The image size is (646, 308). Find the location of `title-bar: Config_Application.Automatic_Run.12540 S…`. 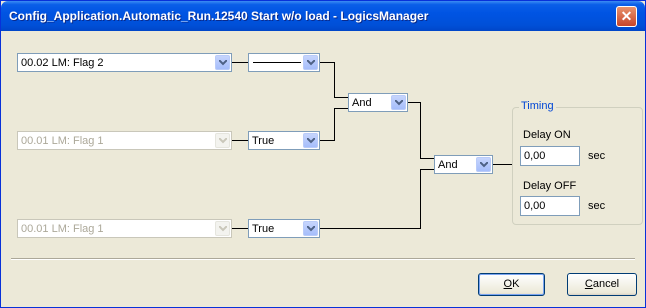

title-bar: Config_Application.Automatic_Run.12540 S… is located at coordinates (323, 16).